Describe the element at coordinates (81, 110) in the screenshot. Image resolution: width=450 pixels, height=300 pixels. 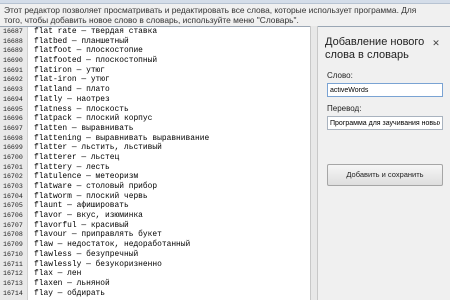
I see `dictionary-entry: flatness — плоскость` at that location.